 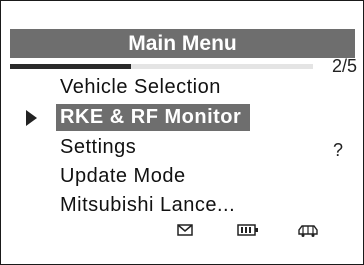 I want to click on menu-item-rke-rf-monitor: RKE & RF Monitor, so click(x=153, y=117).